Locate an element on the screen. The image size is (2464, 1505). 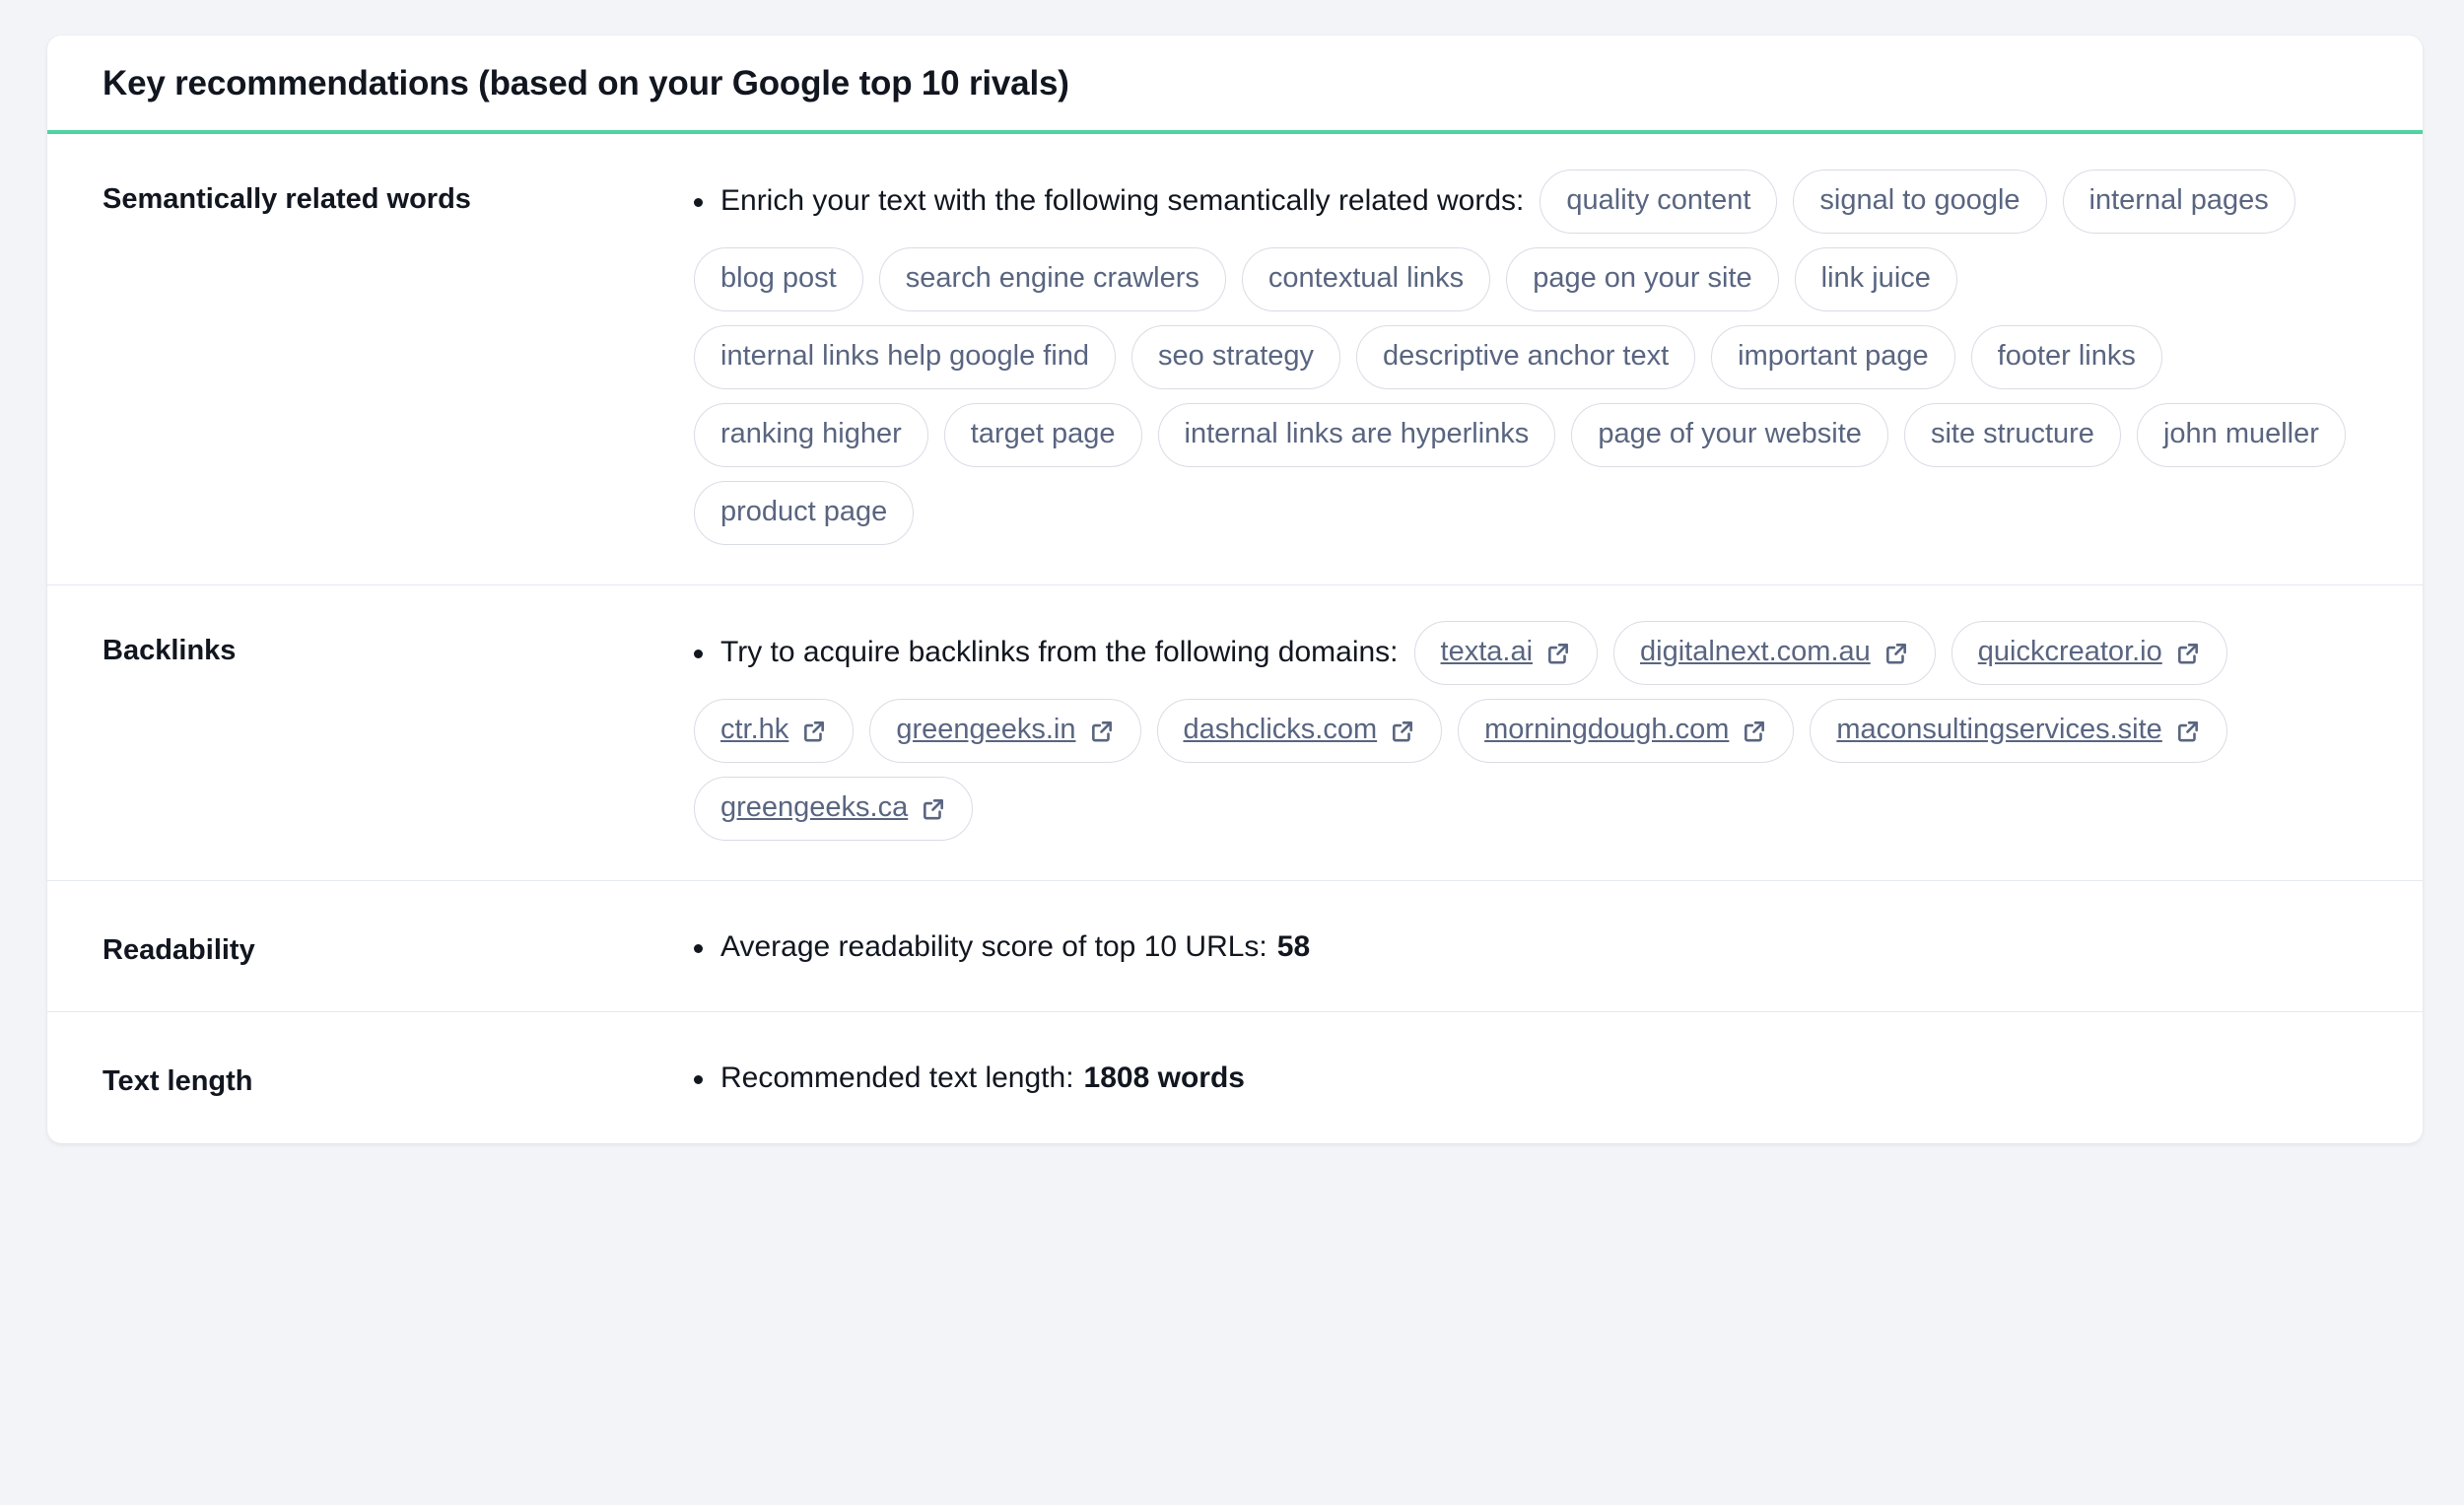
backlink-domain-chip: greengeeks.in is located at coordinates (1005, 731).